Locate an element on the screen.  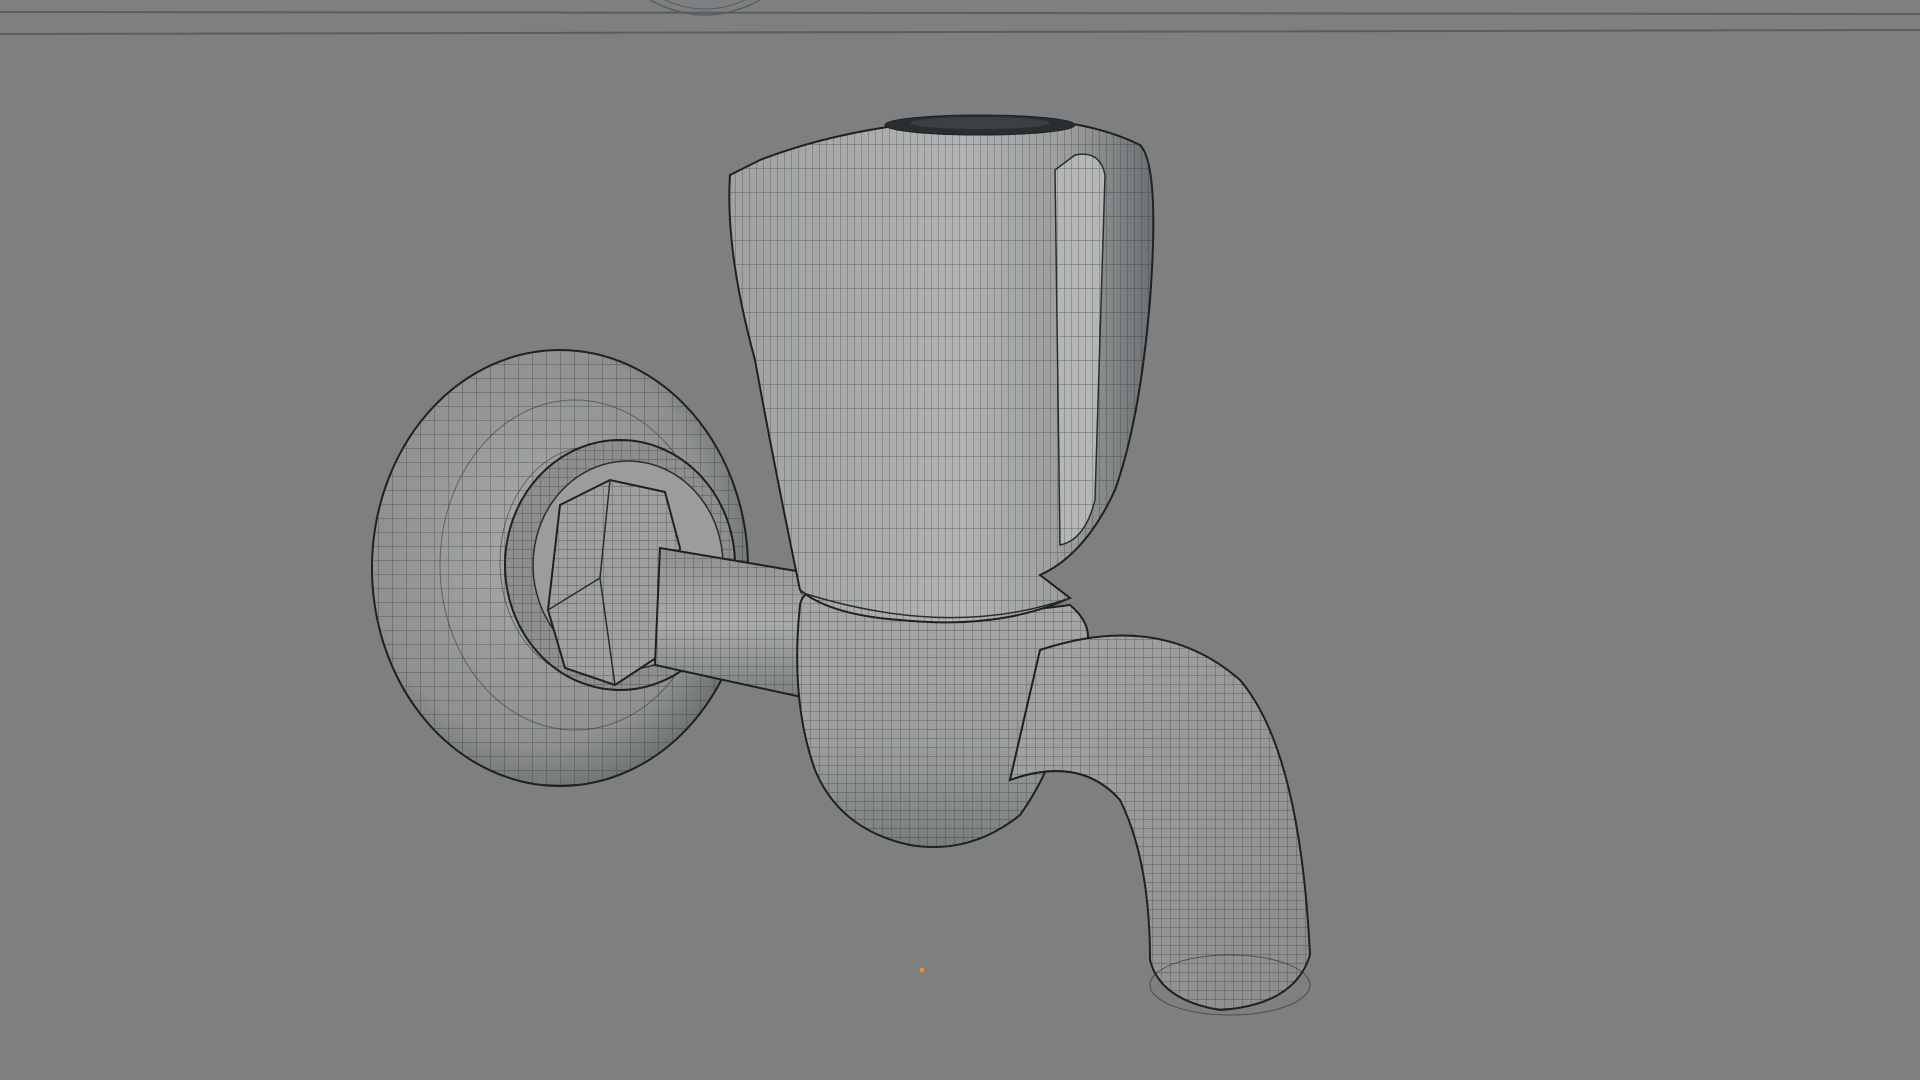
grid-horizon is located at coordinates (960, 17).